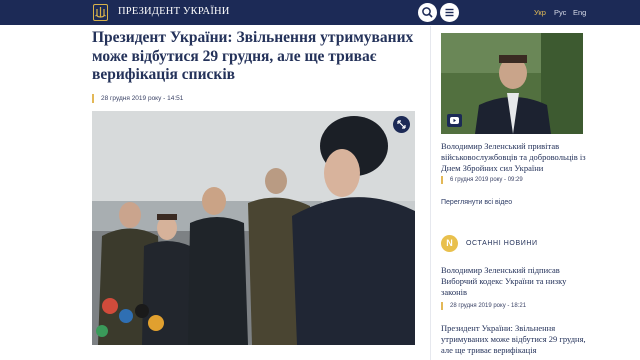 The width and height of the screenshot is (640, 360). I want to click on language-en-link: Eng, so click(579, 12).